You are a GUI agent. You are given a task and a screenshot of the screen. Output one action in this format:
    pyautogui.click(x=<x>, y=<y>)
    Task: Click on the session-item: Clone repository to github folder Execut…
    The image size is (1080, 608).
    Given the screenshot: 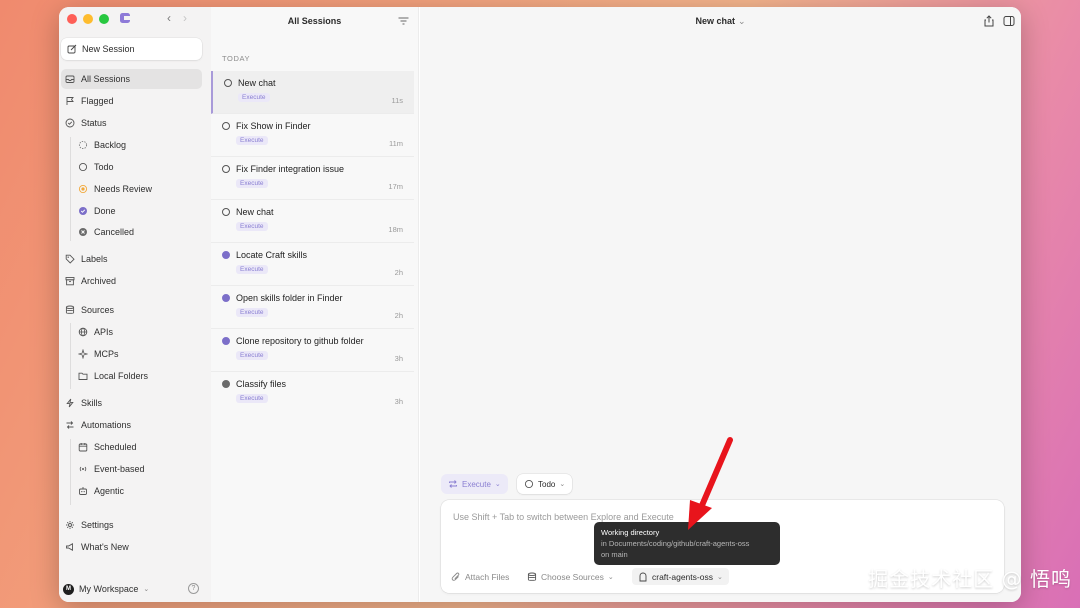 What is the action you would take?
    pyautogui.click(x=312, y=350)
    